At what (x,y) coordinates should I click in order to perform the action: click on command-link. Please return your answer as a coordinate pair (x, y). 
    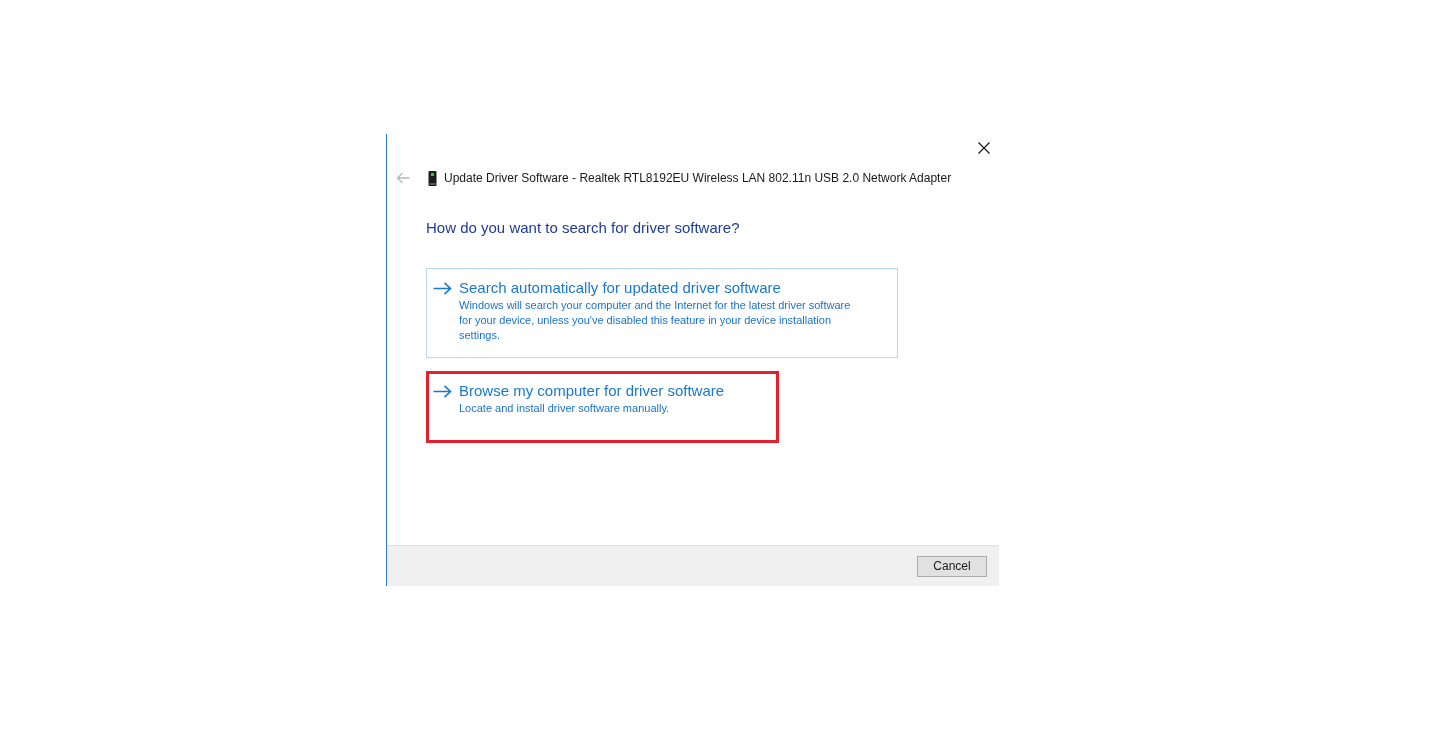
    Looking at the image, I should click on (662, 313).